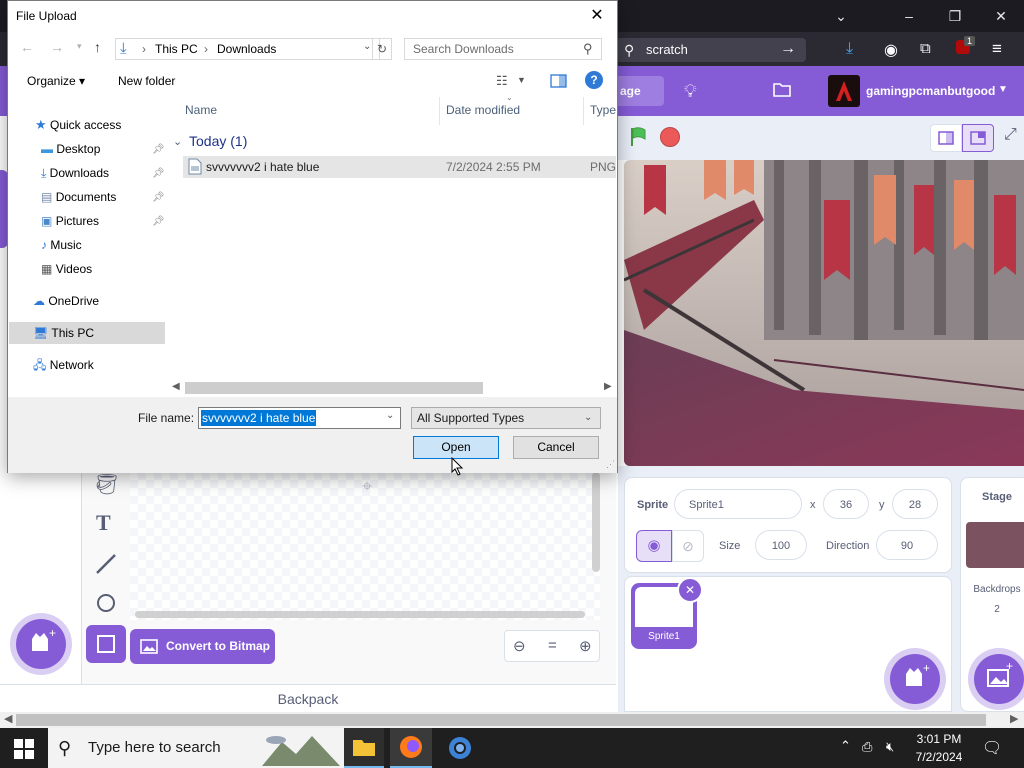 The image size is (1024, 768). What do you see at coordinates (218, 141) in the screenshot?
I see `group-header-today: Today (1)` at bounding box center [218, 141].